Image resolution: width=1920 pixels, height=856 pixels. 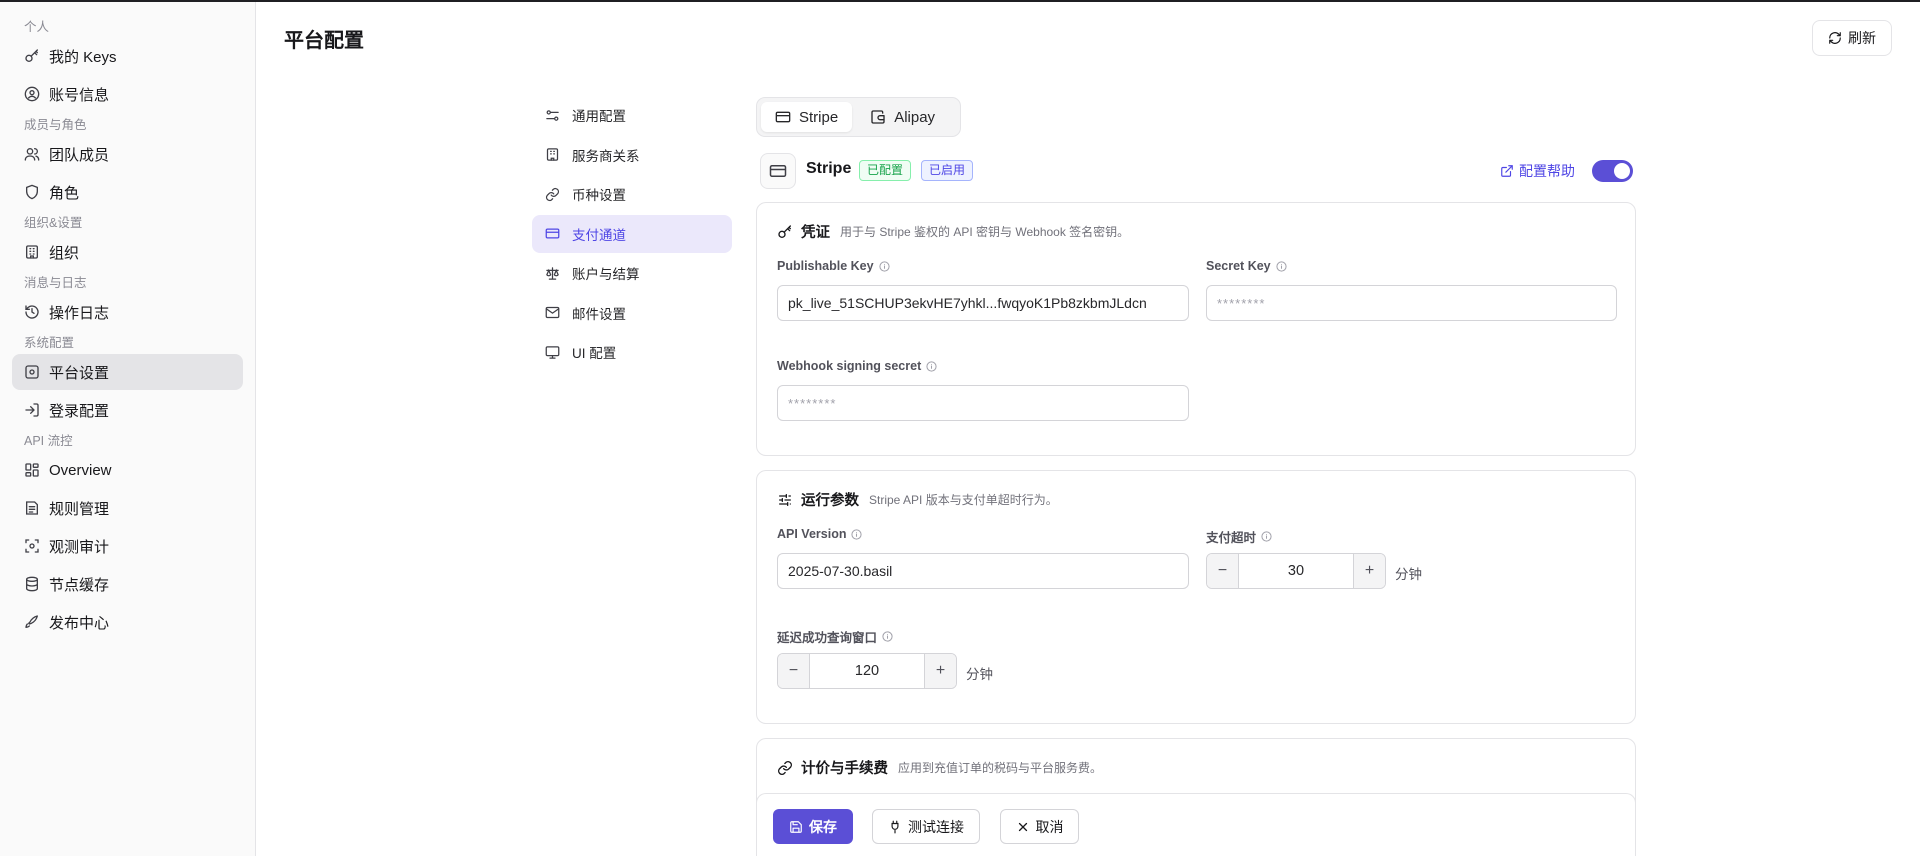 I want to click on subnav-item-email: 邮件设置, so click(x=632, y=313).